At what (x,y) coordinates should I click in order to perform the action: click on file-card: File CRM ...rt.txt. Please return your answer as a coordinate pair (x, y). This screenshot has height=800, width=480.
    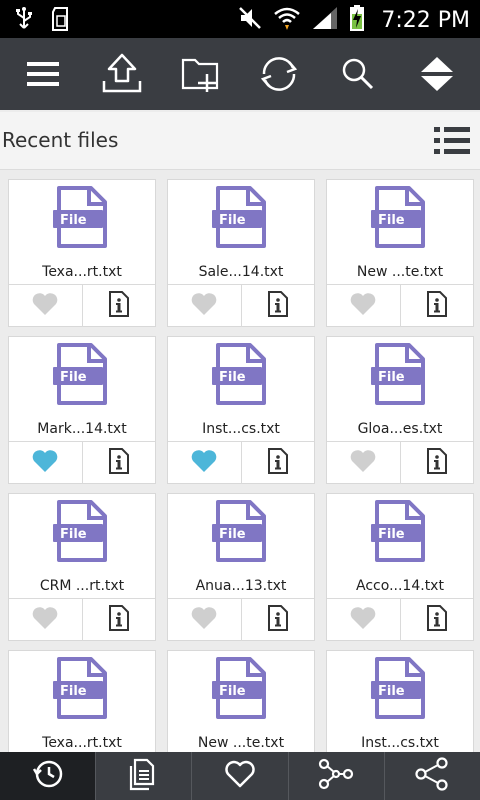
    Looking at the image, I should click on (82, 567).